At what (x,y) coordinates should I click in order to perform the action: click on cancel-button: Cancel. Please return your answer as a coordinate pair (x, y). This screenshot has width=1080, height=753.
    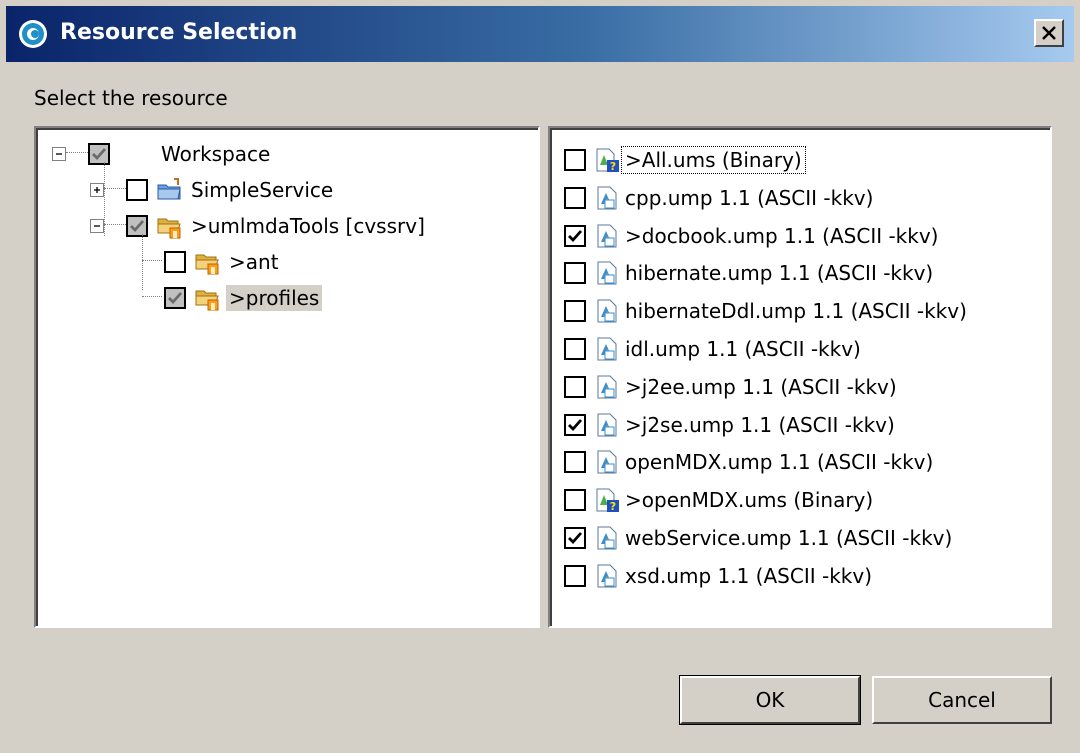
    Looking at the image, I should click on (962, 700).